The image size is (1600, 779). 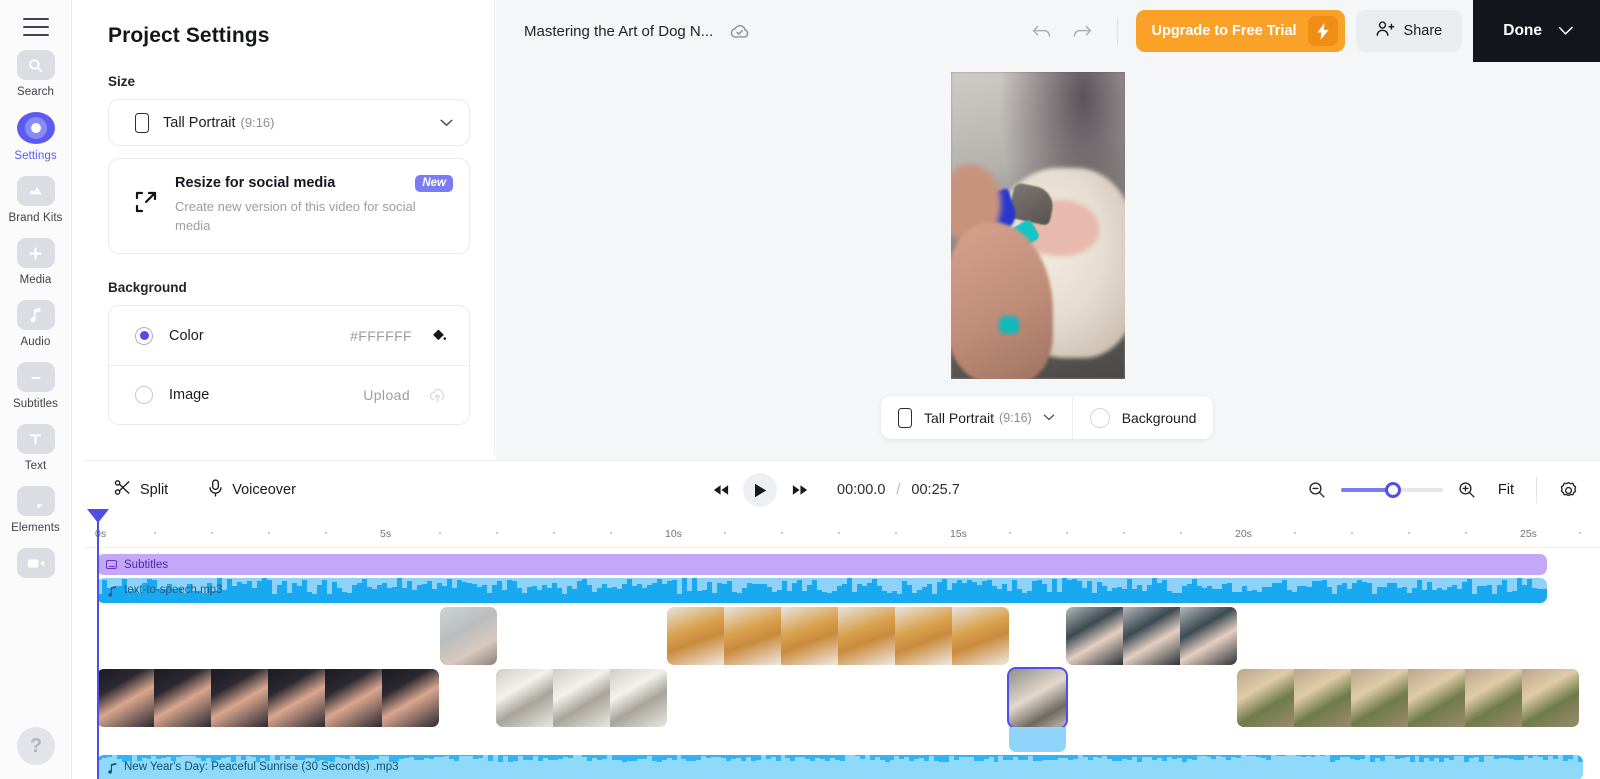 I want to click on current-time: 00:00.0, so click(x=861, y=490).